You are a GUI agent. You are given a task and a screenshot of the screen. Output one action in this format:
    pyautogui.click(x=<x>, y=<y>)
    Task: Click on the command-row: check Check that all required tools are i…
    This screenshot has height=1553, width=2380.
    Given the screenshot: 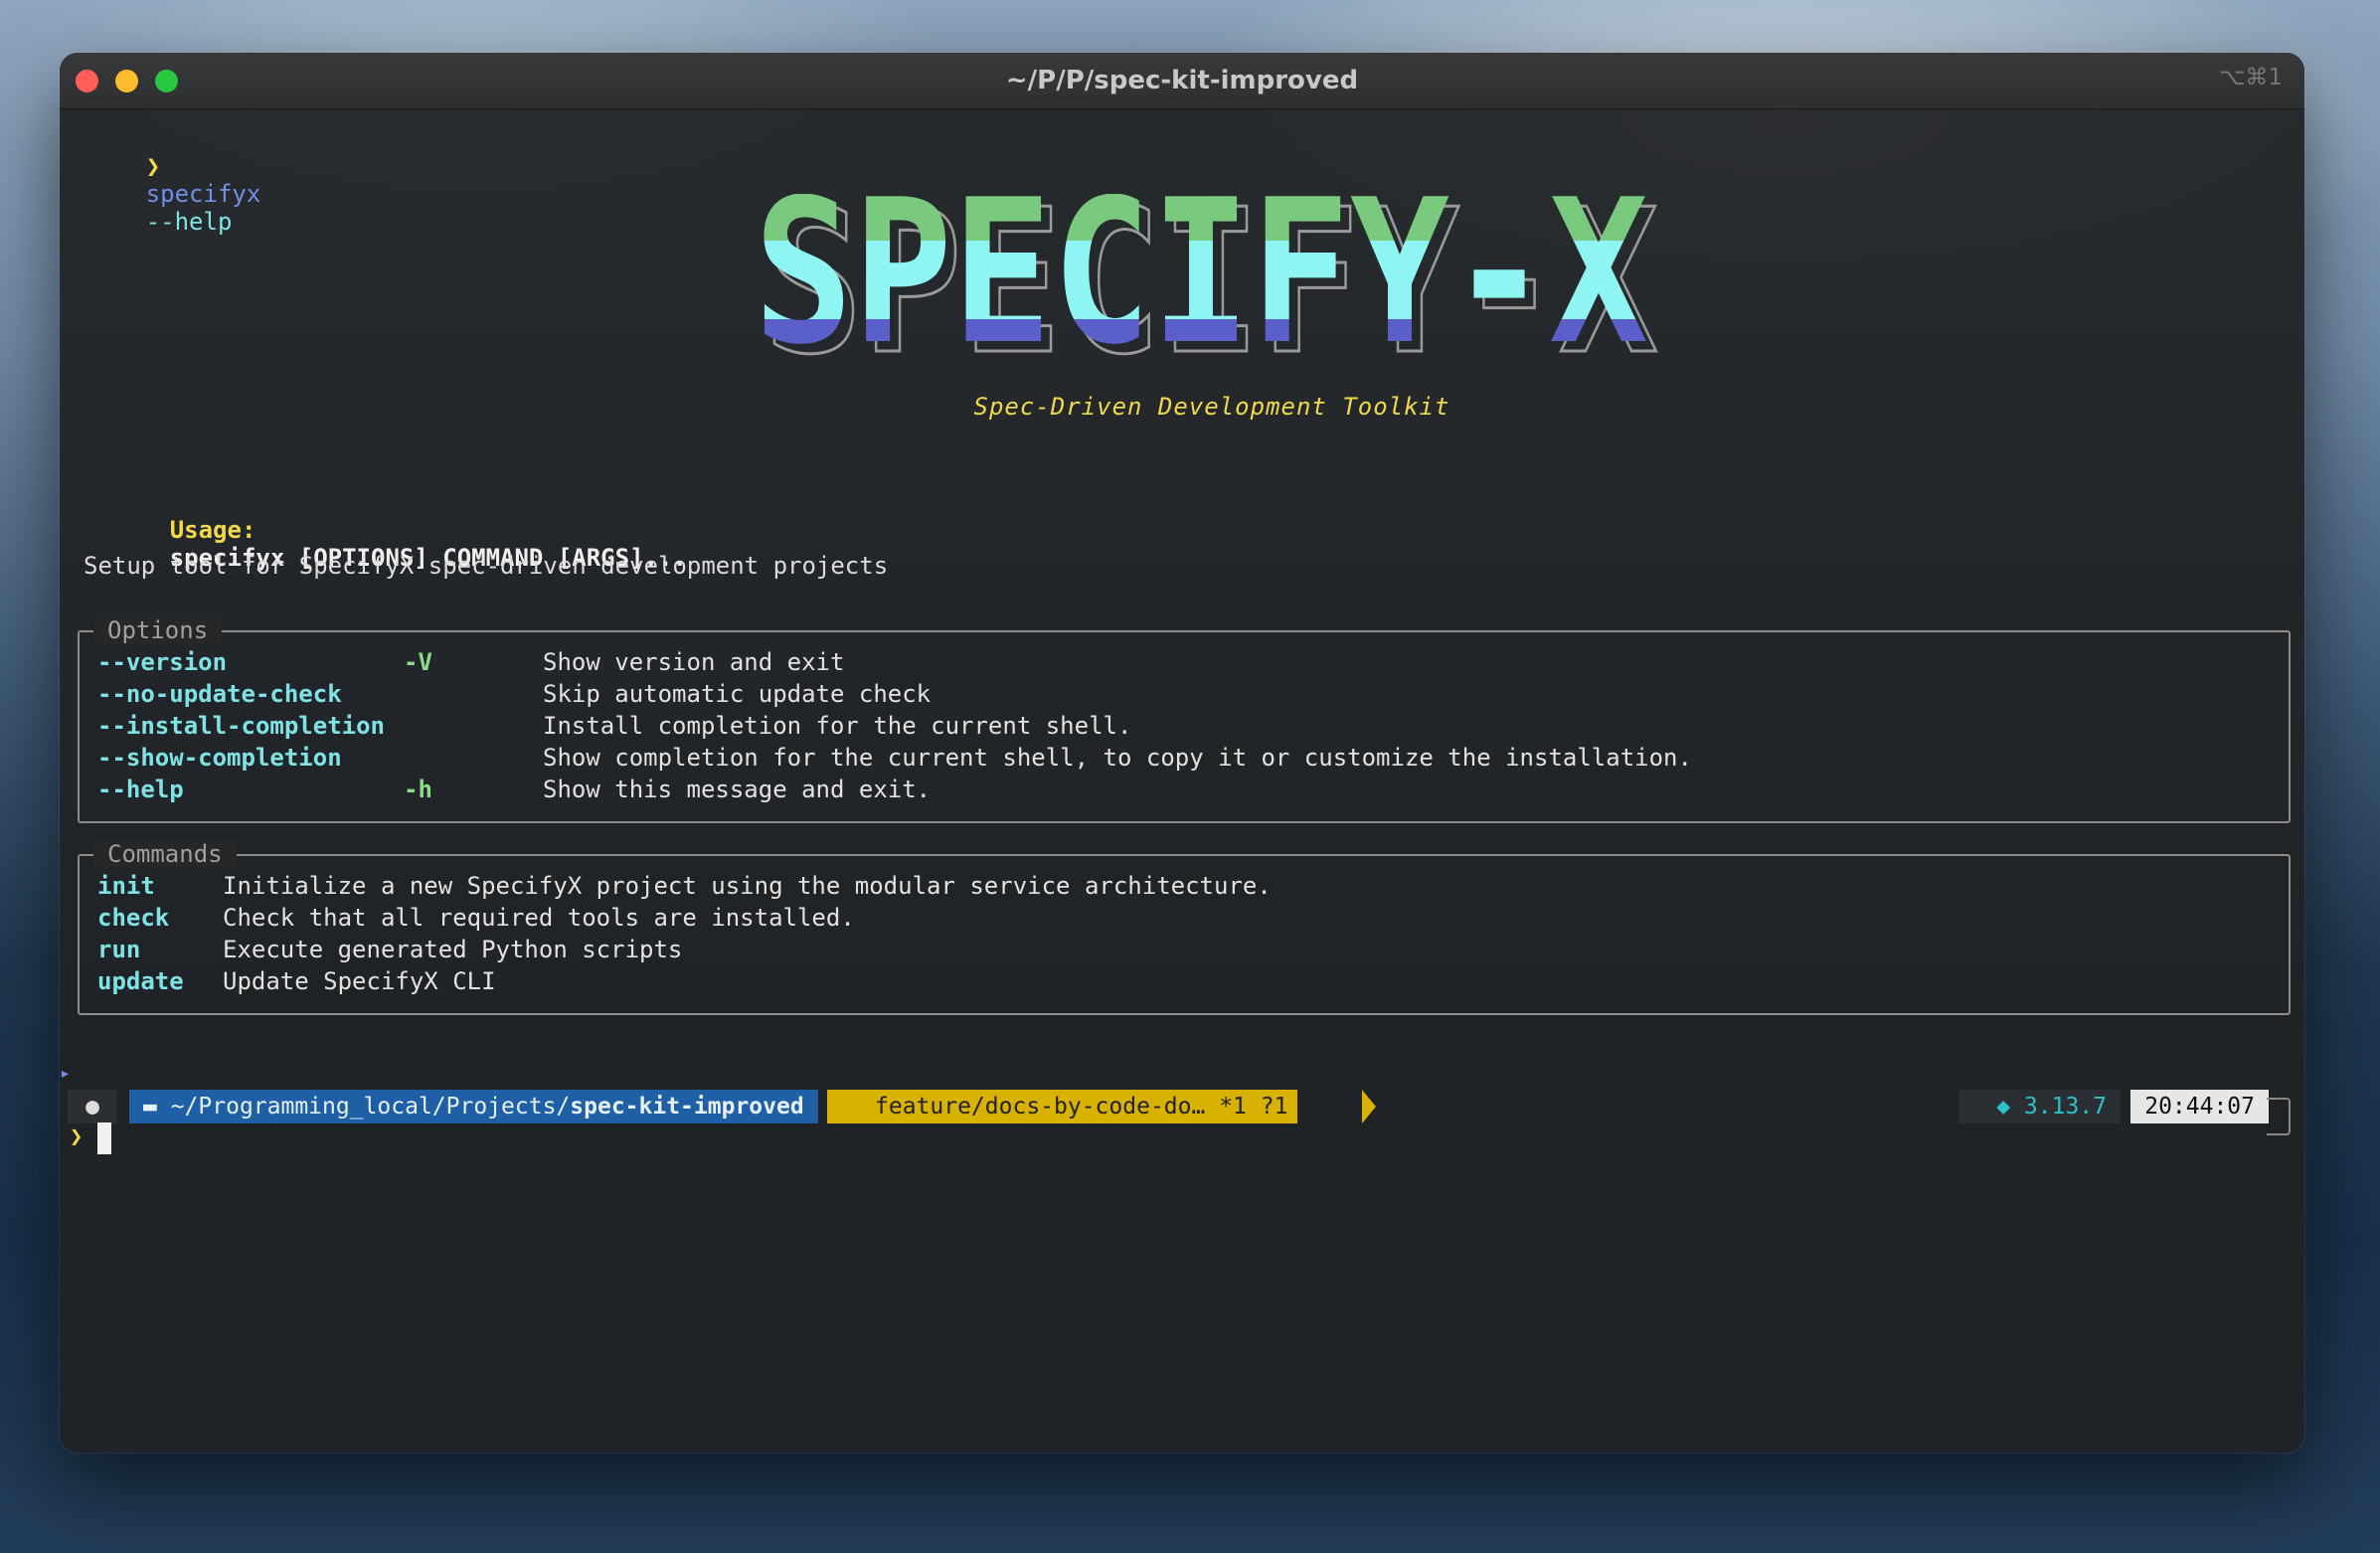 What is the action you would take?
    pyautogui.click(x=1181, y=919)
    